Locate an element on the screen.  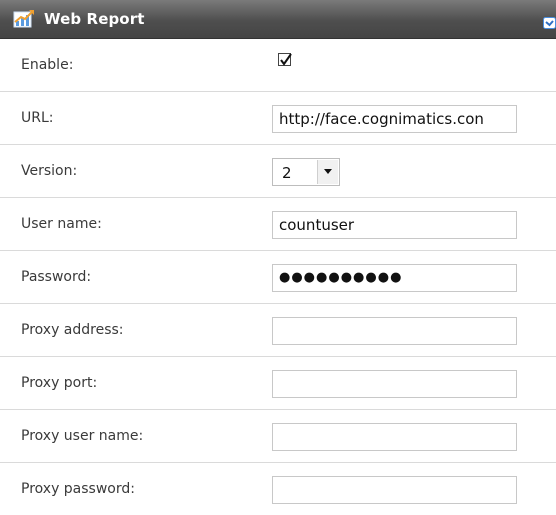
row-enable: Enable: is located at coordinates (278, 65).